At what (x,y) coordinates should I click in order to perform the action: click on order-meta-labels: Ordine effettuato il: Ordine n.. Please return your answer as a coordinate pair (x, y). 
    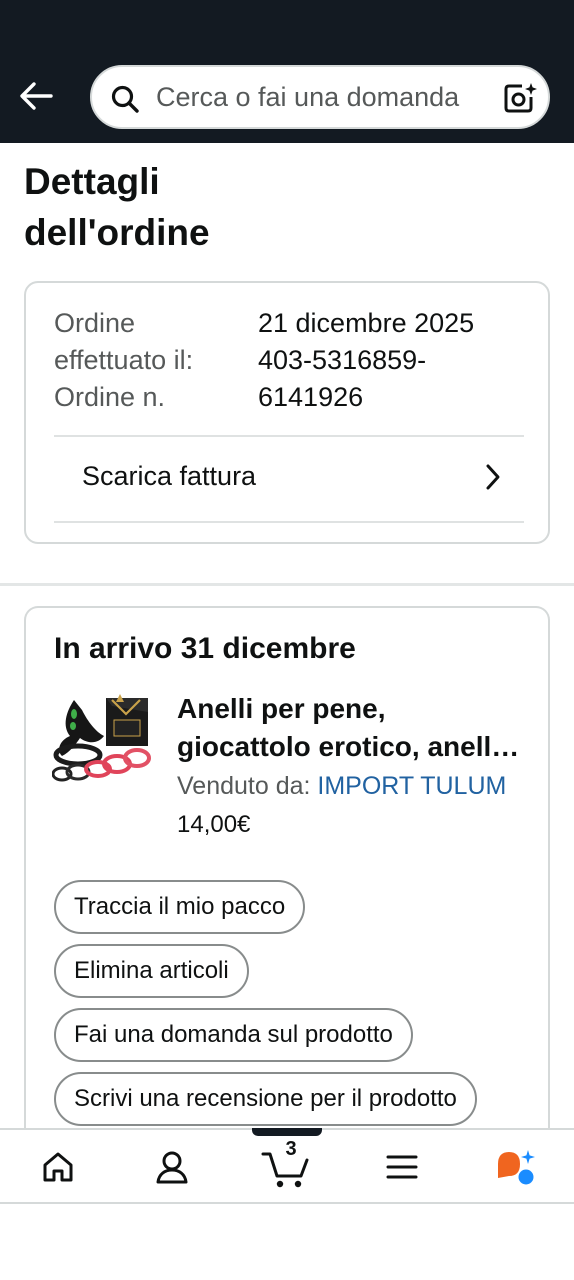
    Looking at the image, I should click on (149, 360).